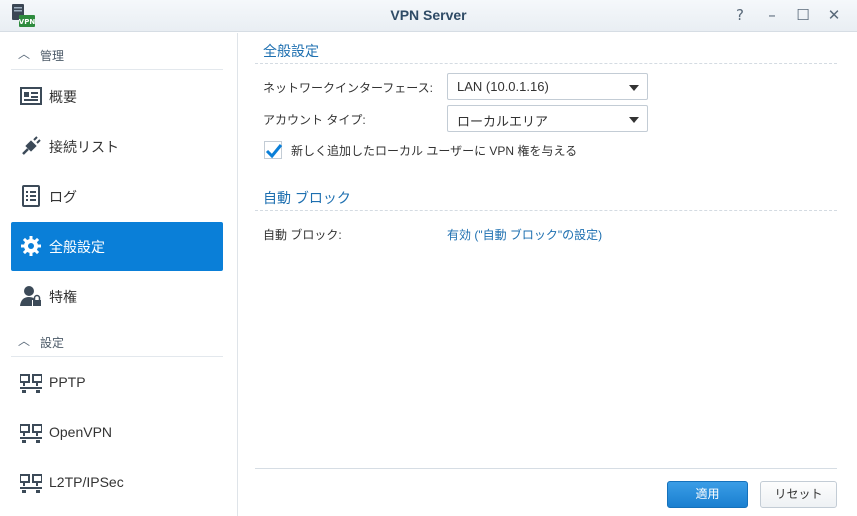  Describe the element at coordinates (302, 235) in the screenshot. I see `auto-block-label: 自動 ブロック:` at that location.